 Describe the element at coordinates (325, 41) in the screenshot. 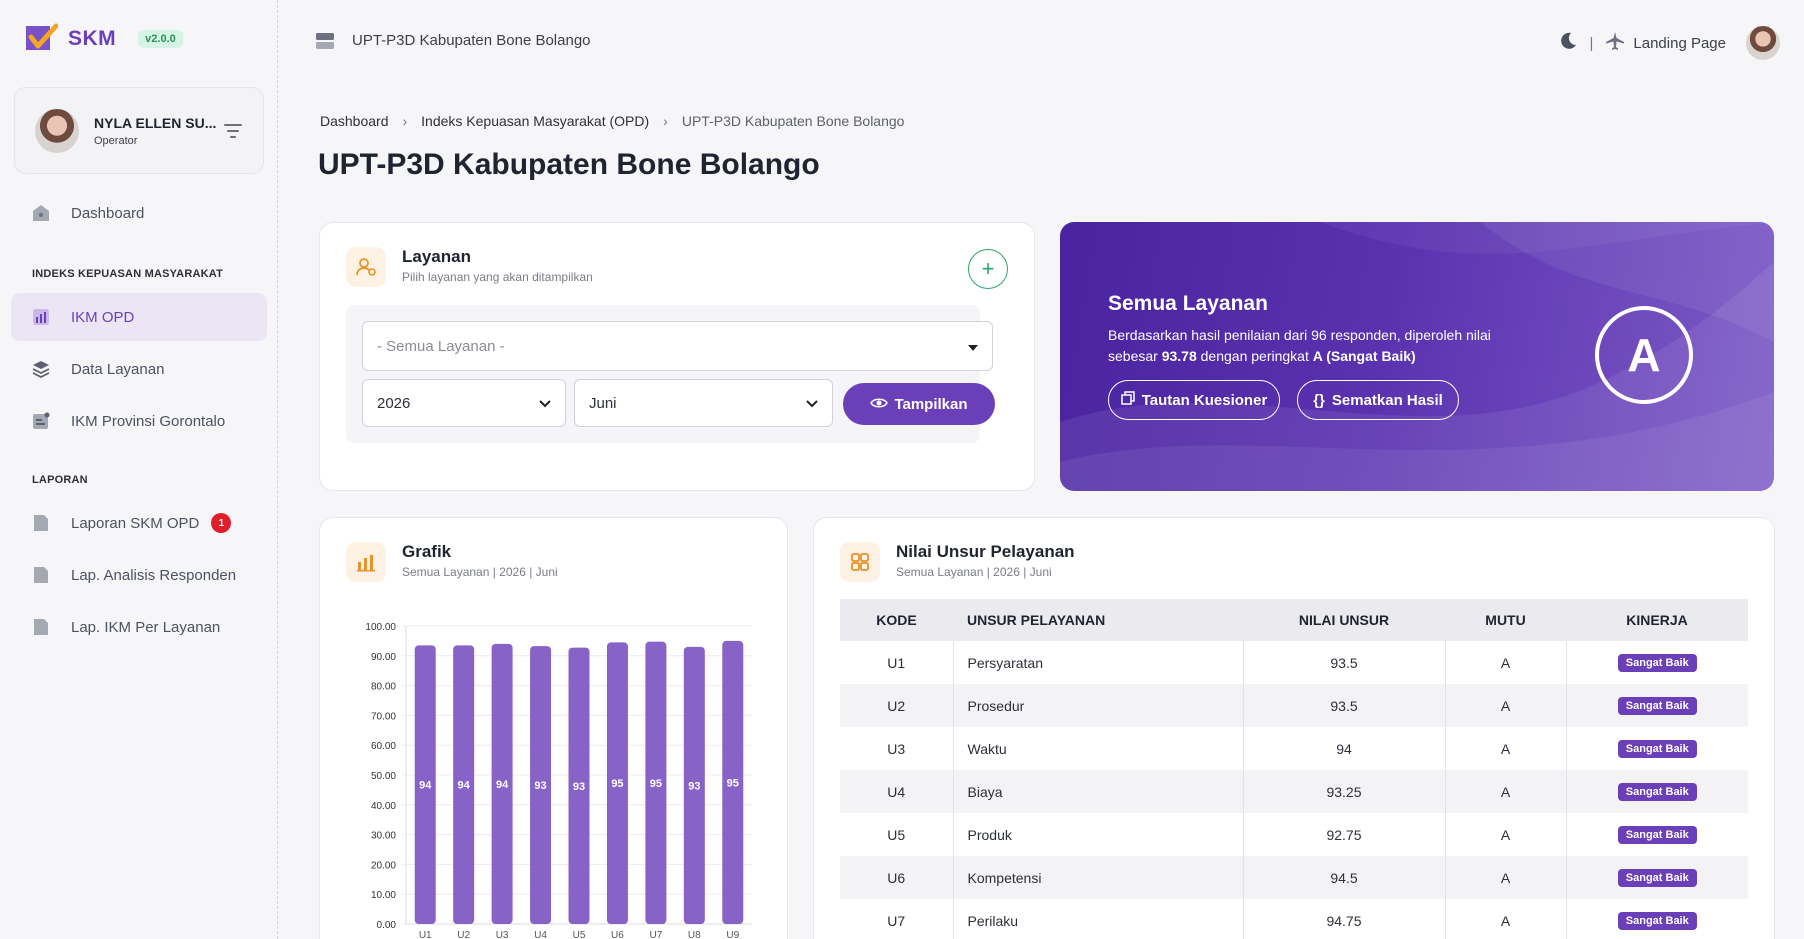

I see `building-icon` at that location.